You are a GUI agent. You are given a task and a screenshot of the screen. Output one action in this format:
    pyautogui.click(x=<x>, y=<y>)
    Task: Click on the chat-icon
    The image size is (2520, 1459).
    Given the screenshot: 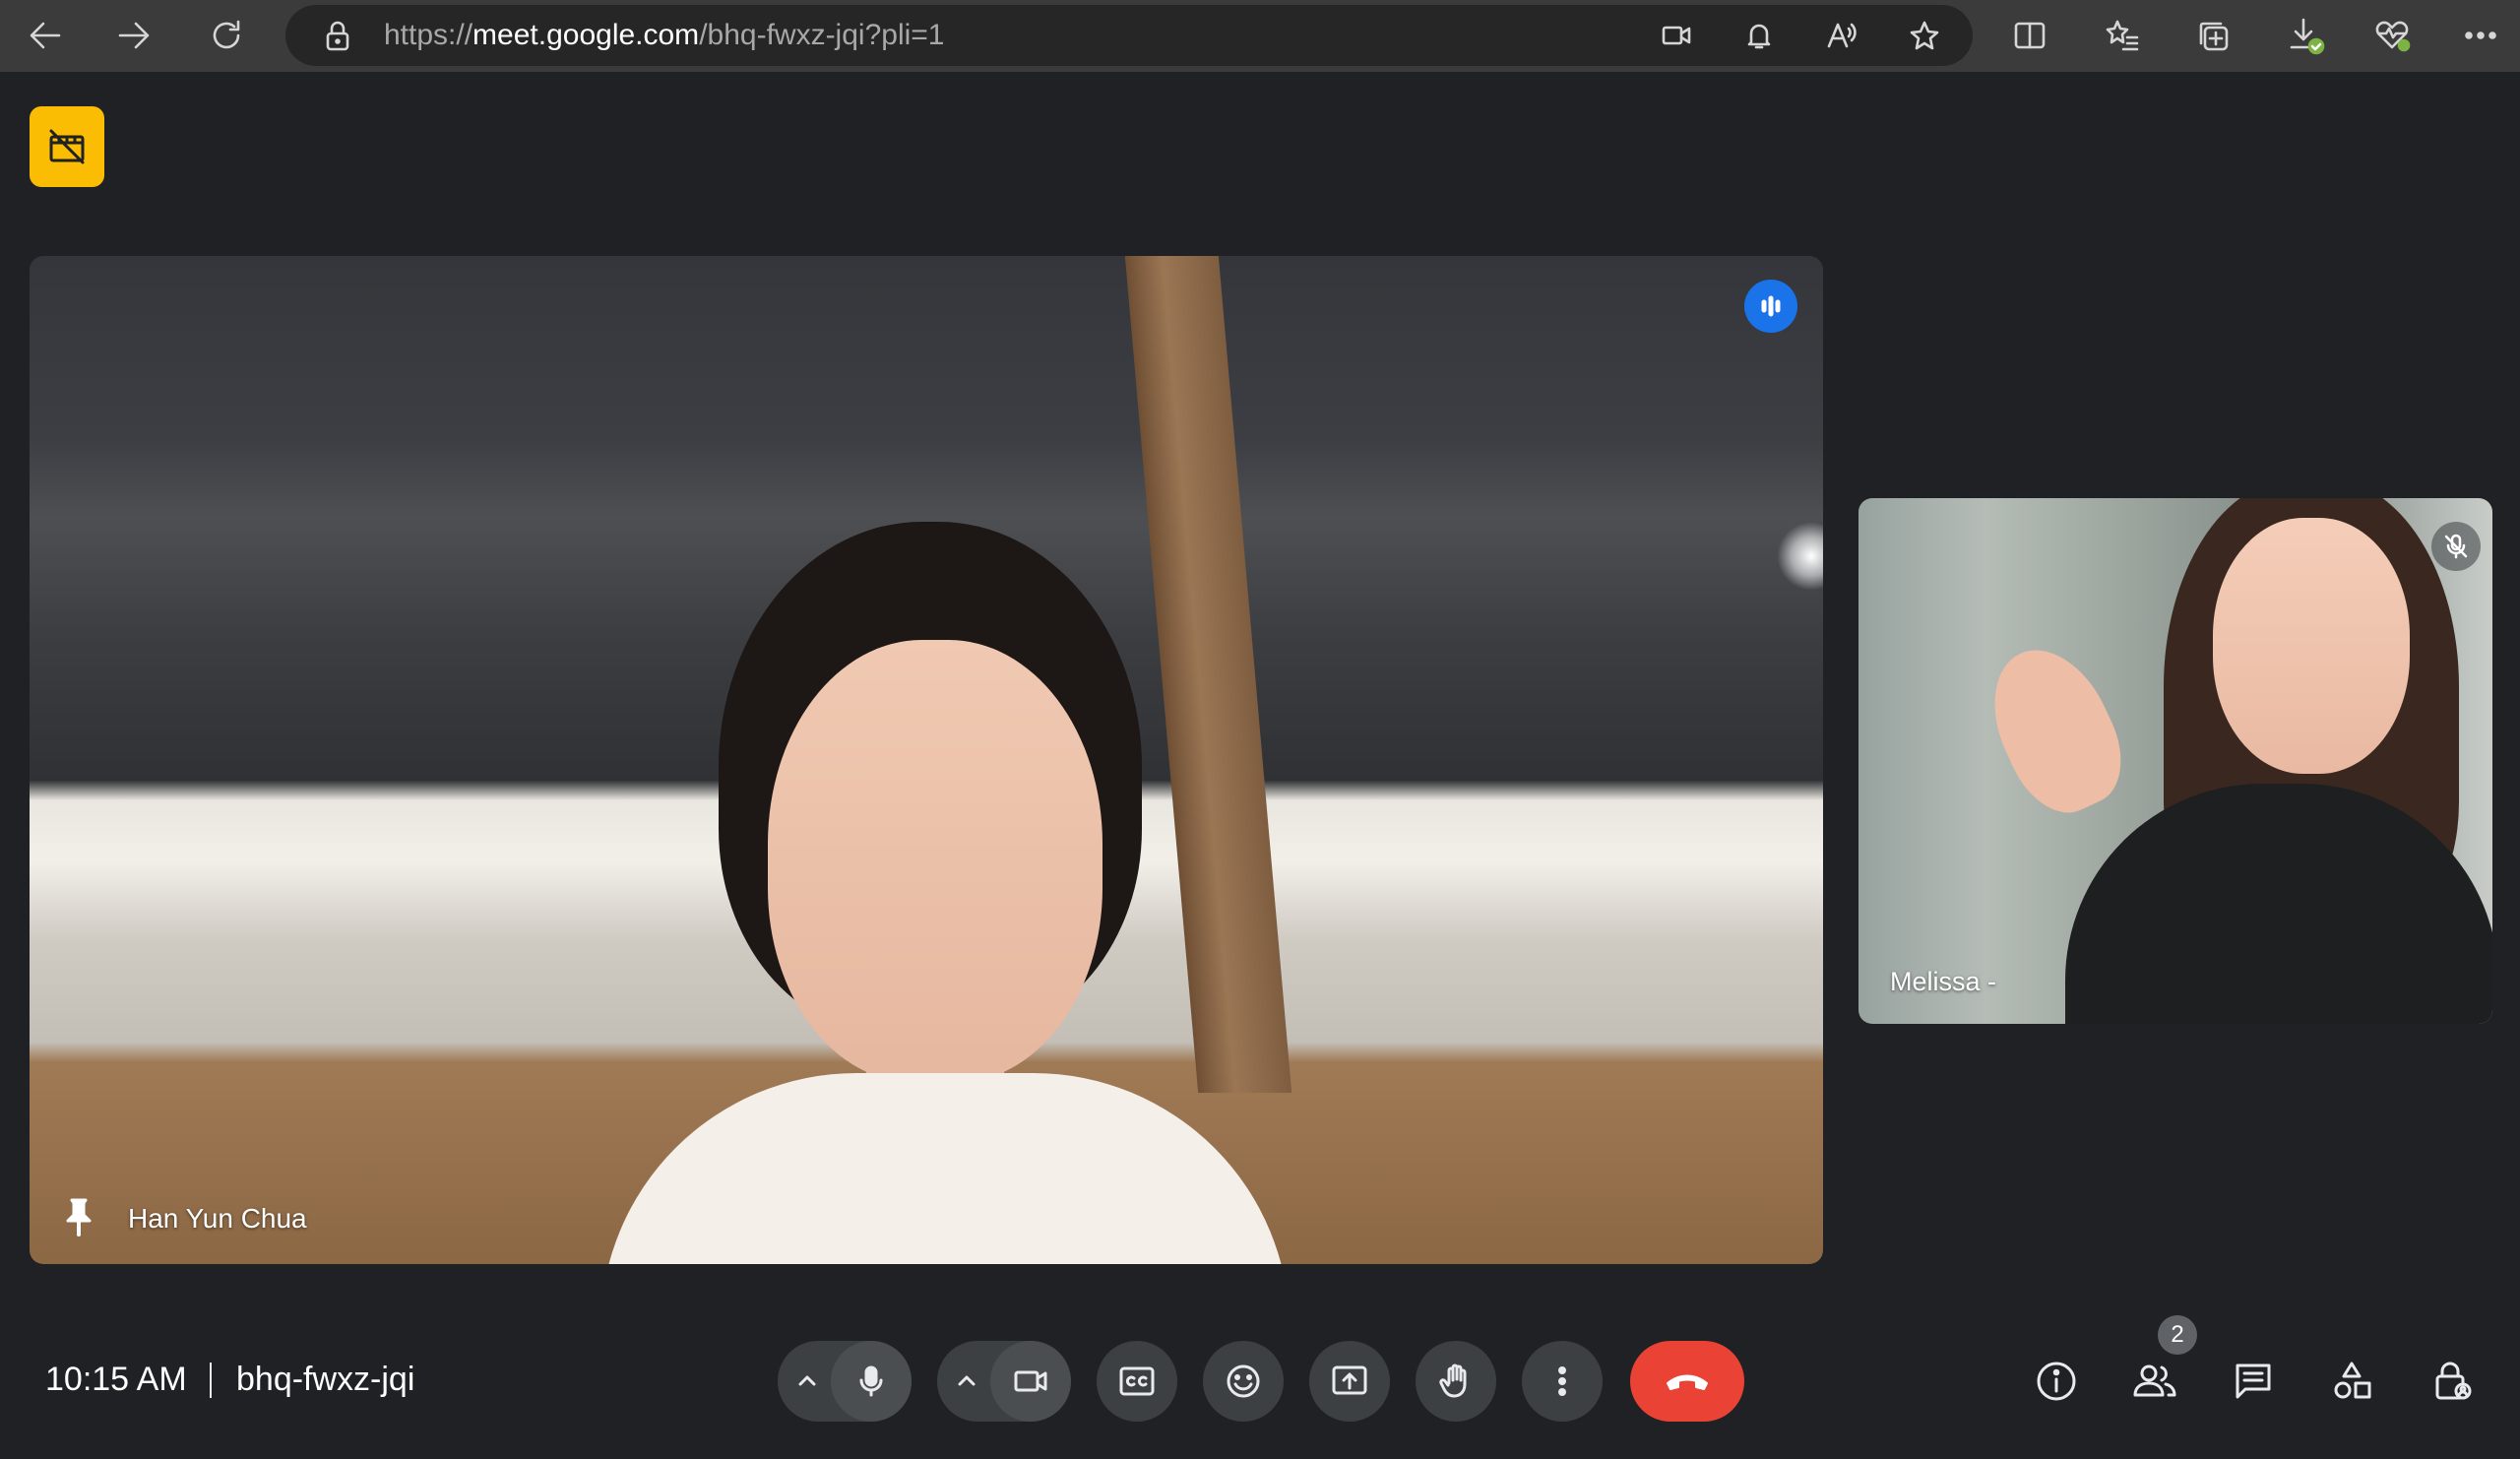 What is the action you would take?
    pyautogui.click(x=2253, y=1381)
    